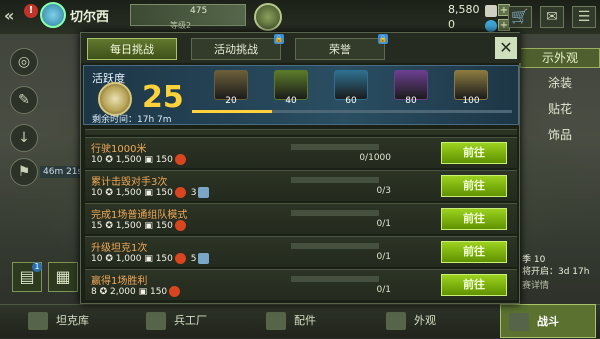 The width and height of the screenshot is (600, 339). I want to click on task-progress-text: 0/1000, so click(375, 158).